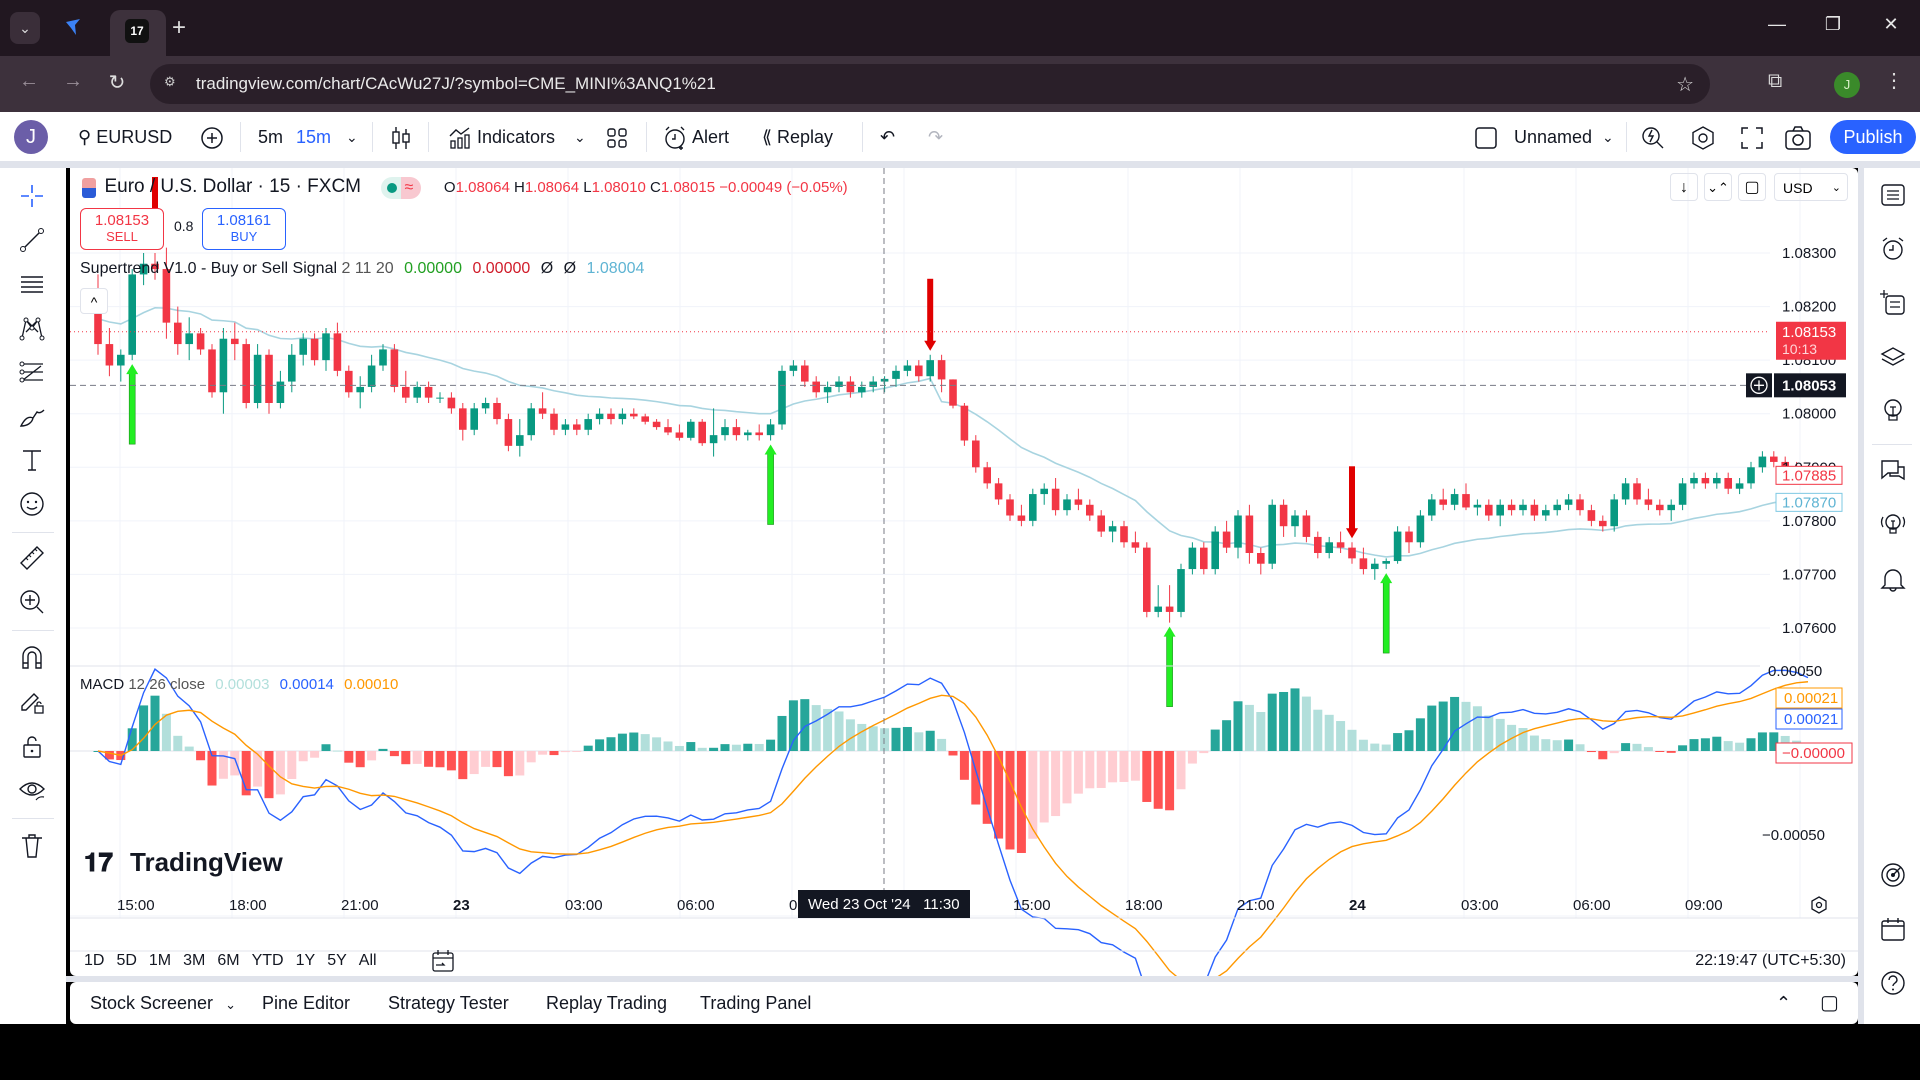  I want to click on magnet-icon, so click(32, 658).